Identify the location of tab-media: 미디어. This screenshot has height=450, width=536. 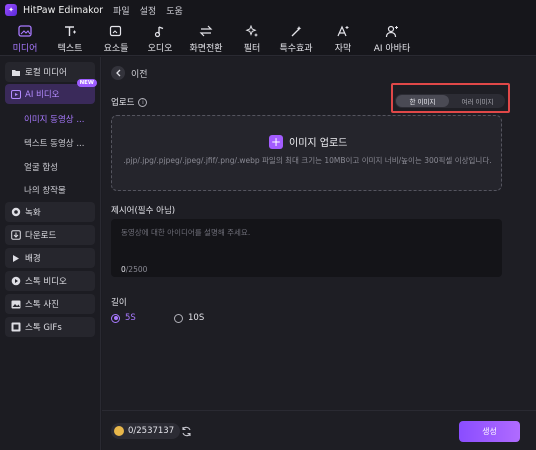
(25, 38).